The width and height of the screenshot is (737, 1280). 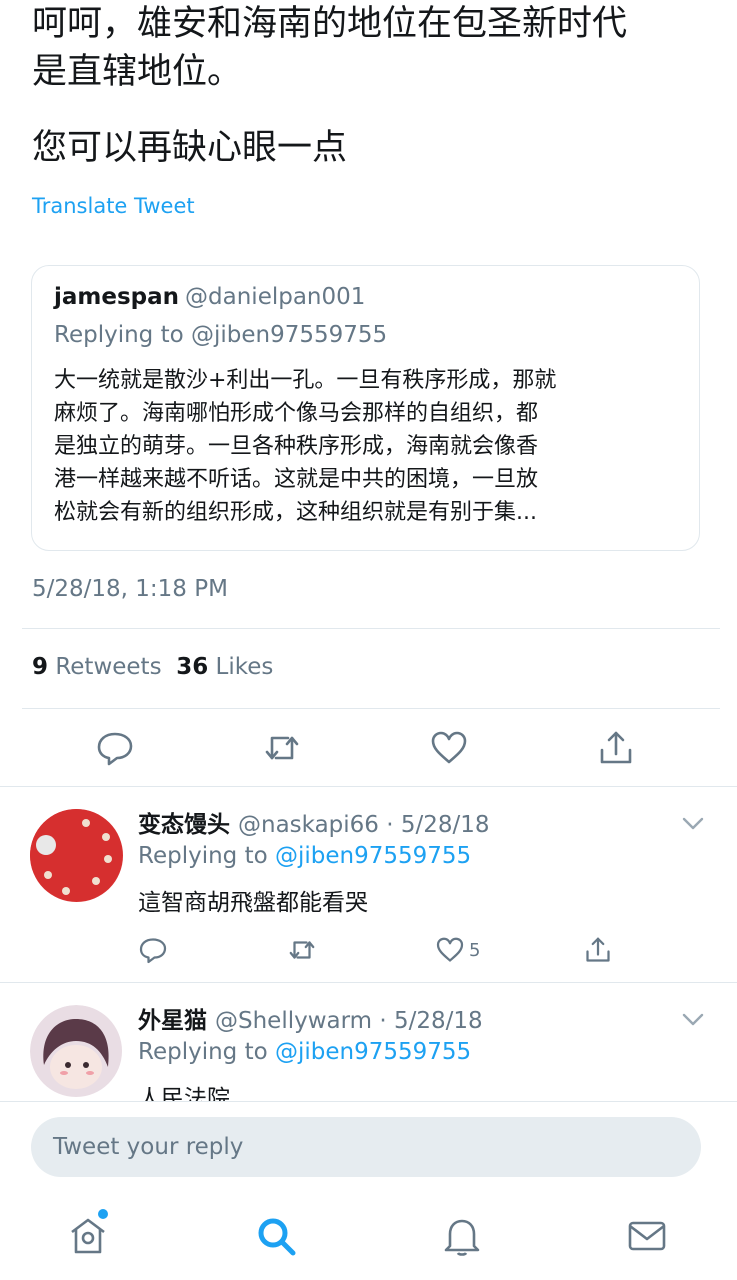 What do you see at coordinates (366, 1147) in the screenshot?
I see `tweet-reply-input: Tweet your reply` at bounding box center [366, 1147].